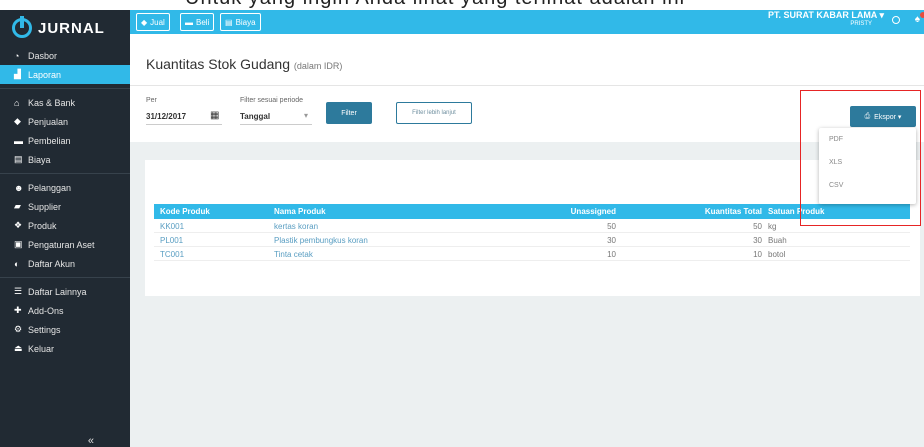  I want to click on page-header: Kuantitas Stok Gudang (dalam IDR), so click(527, 60).